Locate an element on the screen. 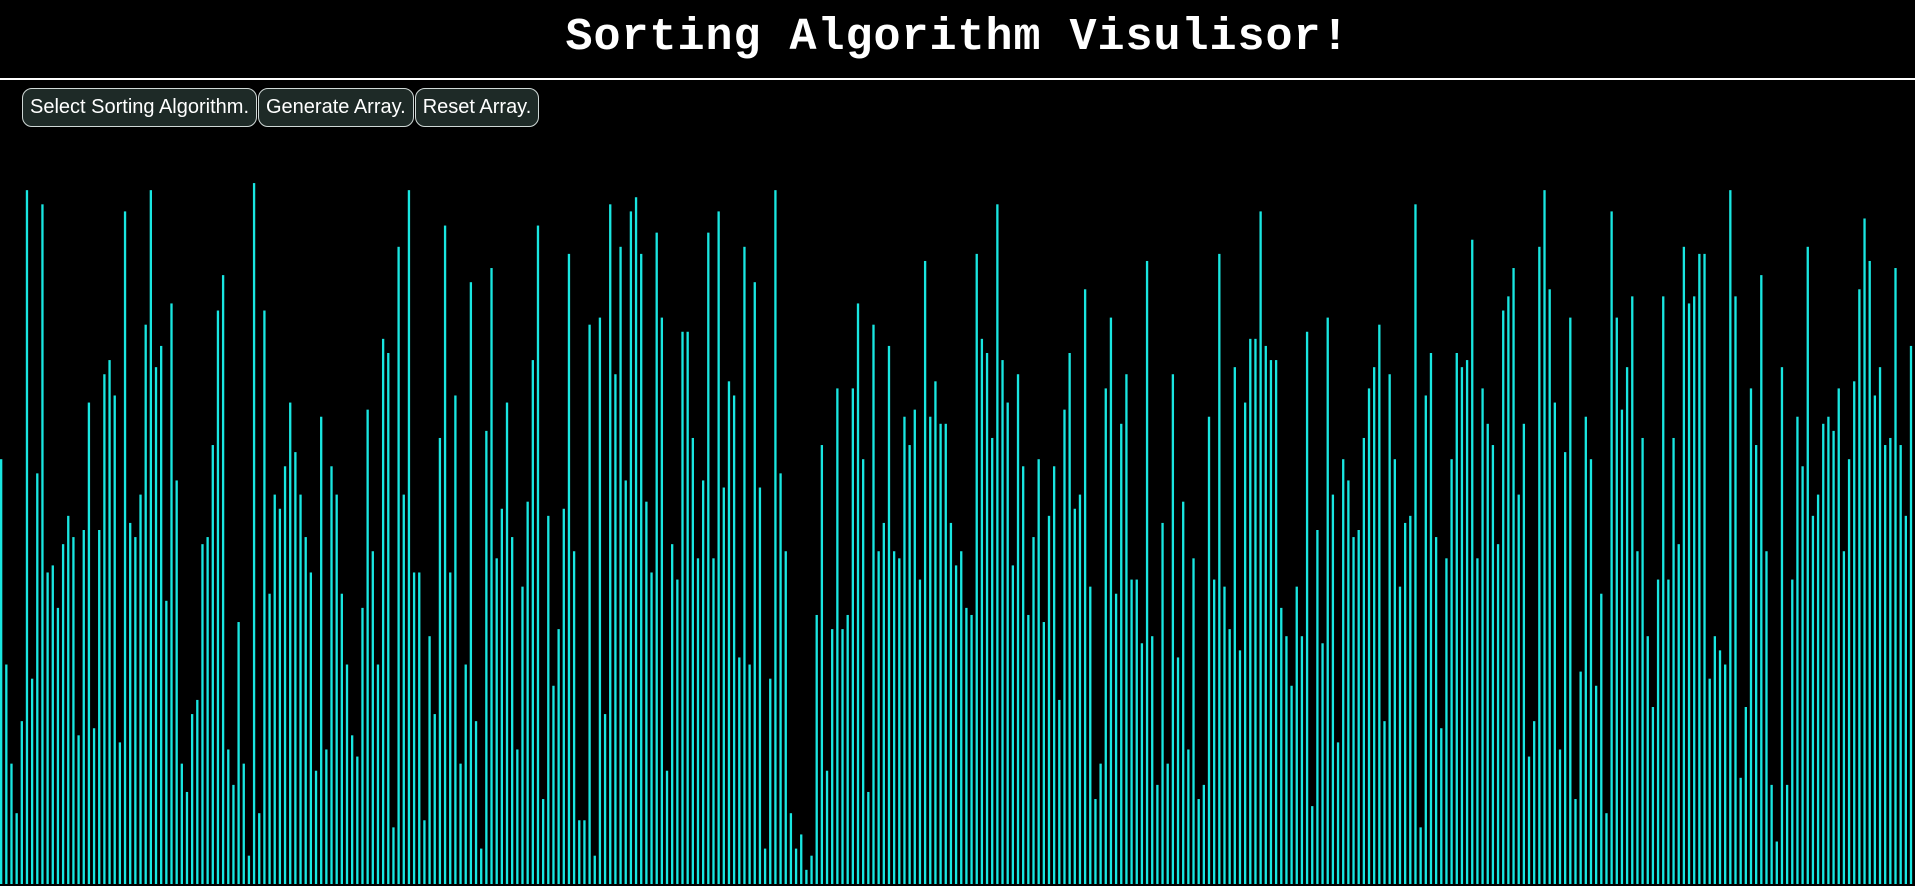 The image size is (1915, 886). page-title: Sorting Algorithm Visulisor! is located at coordinates (957, 37).